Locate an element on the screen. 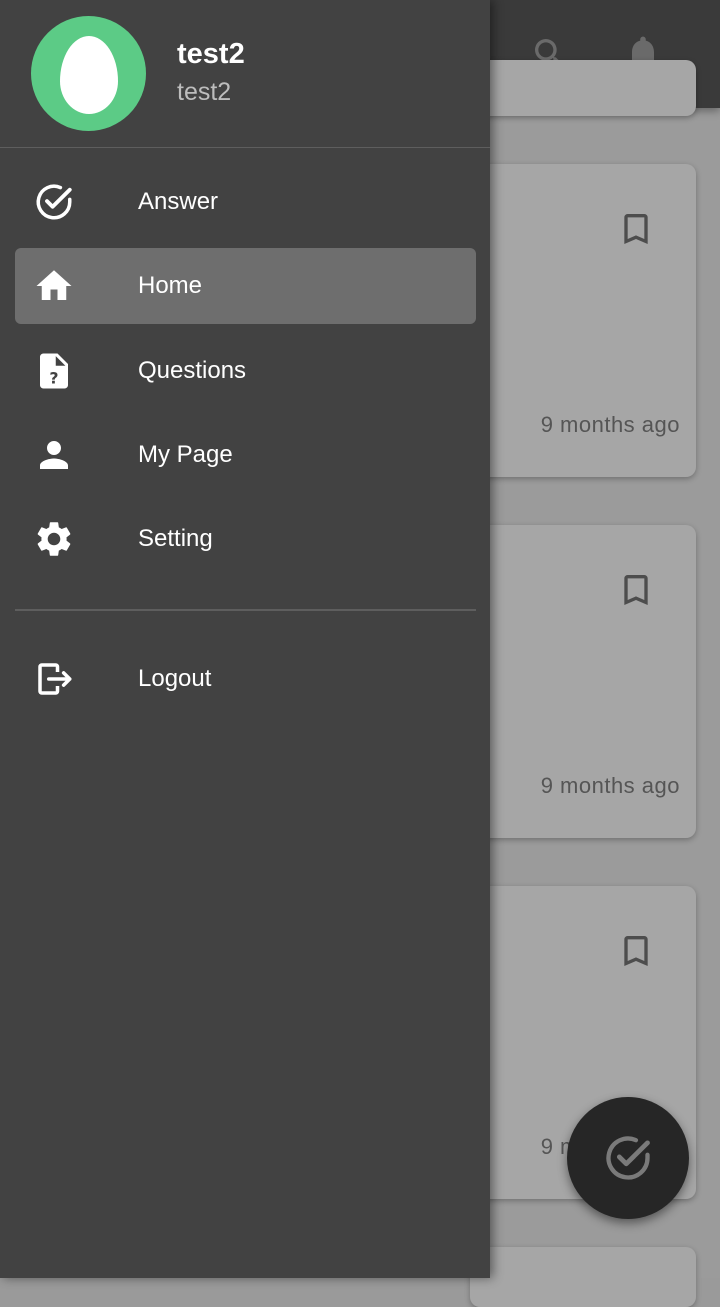  nav-item-my-page: My Page is located at coordinates (245, 455).